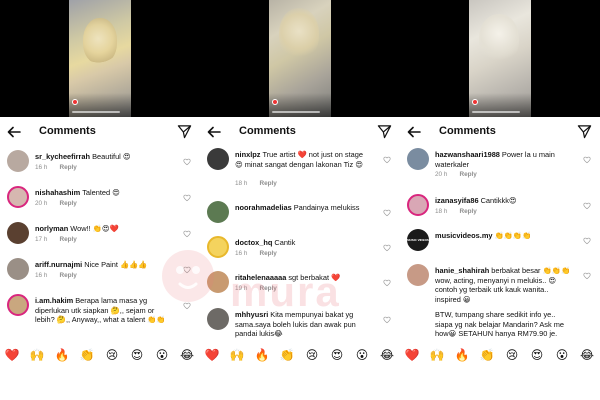 The width and height of the screenshot is (600, 400). I want to click on comment-text: Cantikkk😍, so click(498, 200).